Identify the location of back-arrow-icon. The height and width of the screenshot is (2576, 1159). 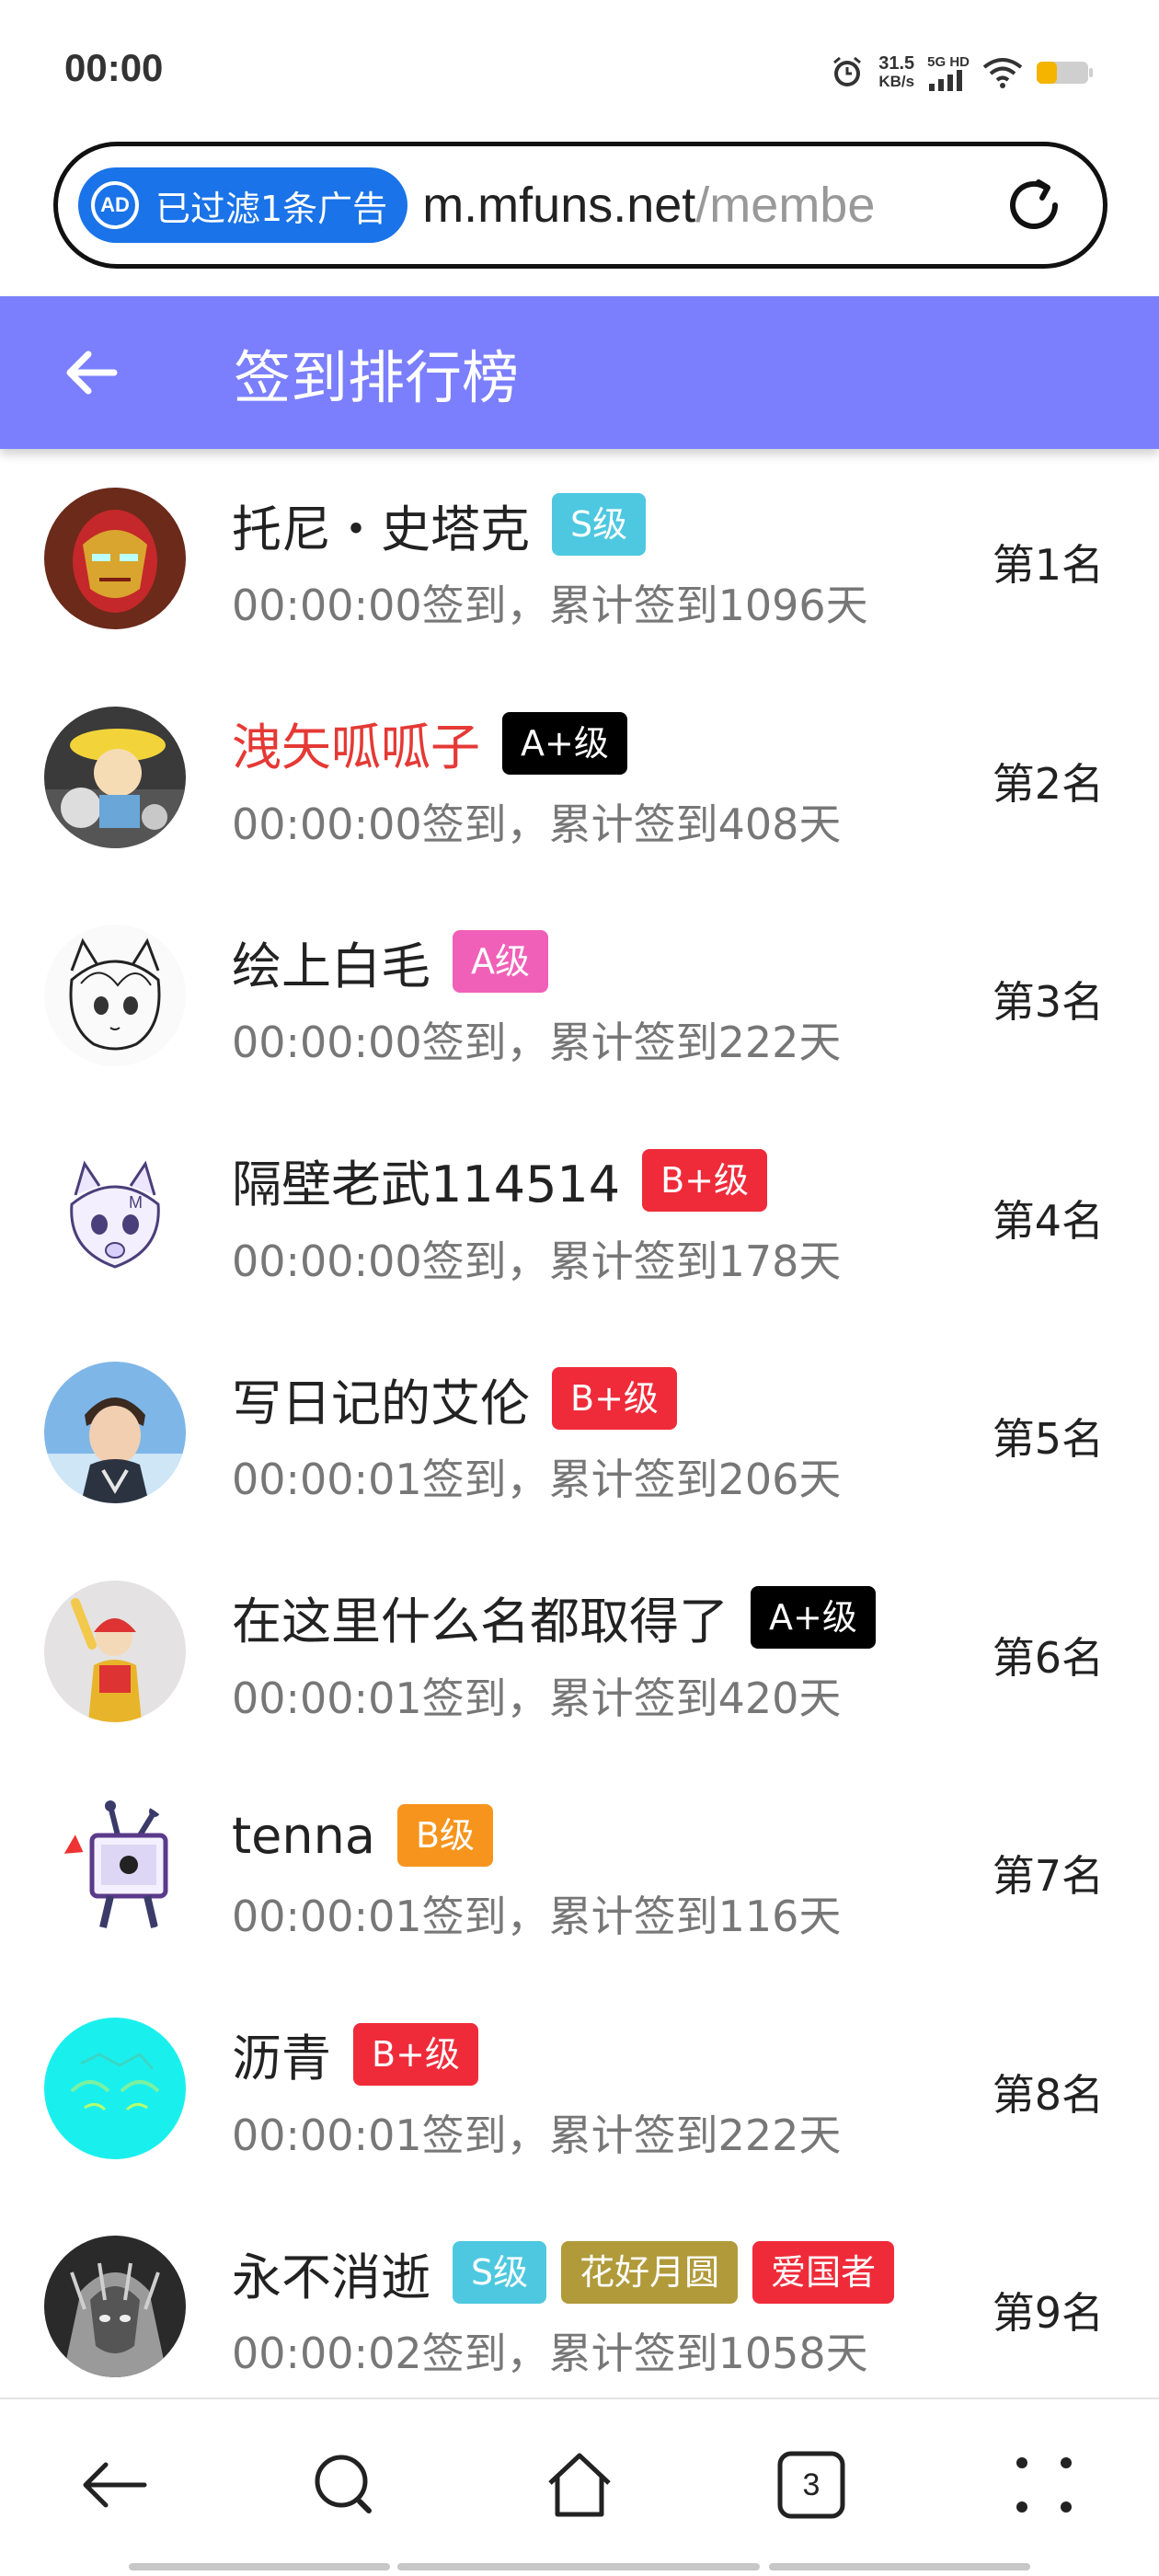
(92, 372).